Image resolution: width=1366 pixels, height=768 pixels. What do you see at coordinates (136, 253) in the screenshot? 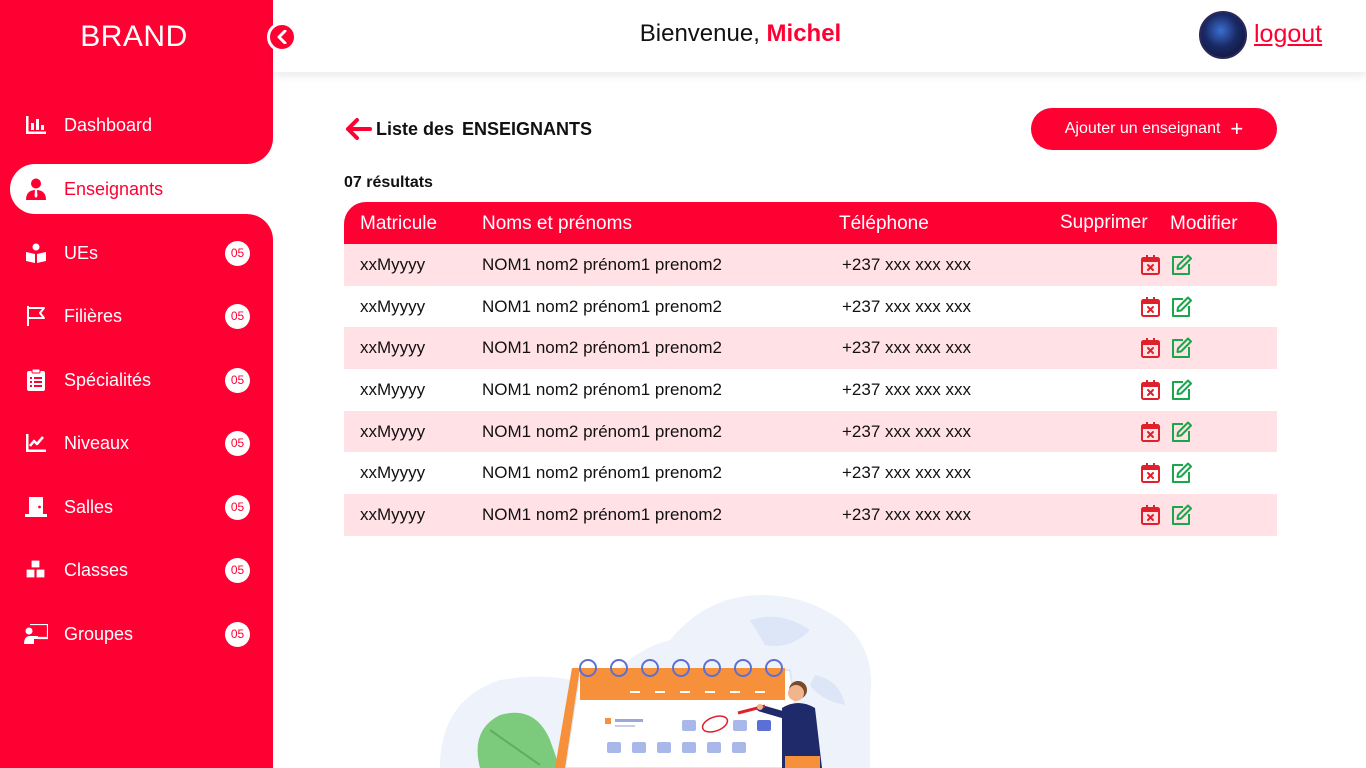
I see `sidebar-item-ues: UEs 05` at bounding box center [136, 253].